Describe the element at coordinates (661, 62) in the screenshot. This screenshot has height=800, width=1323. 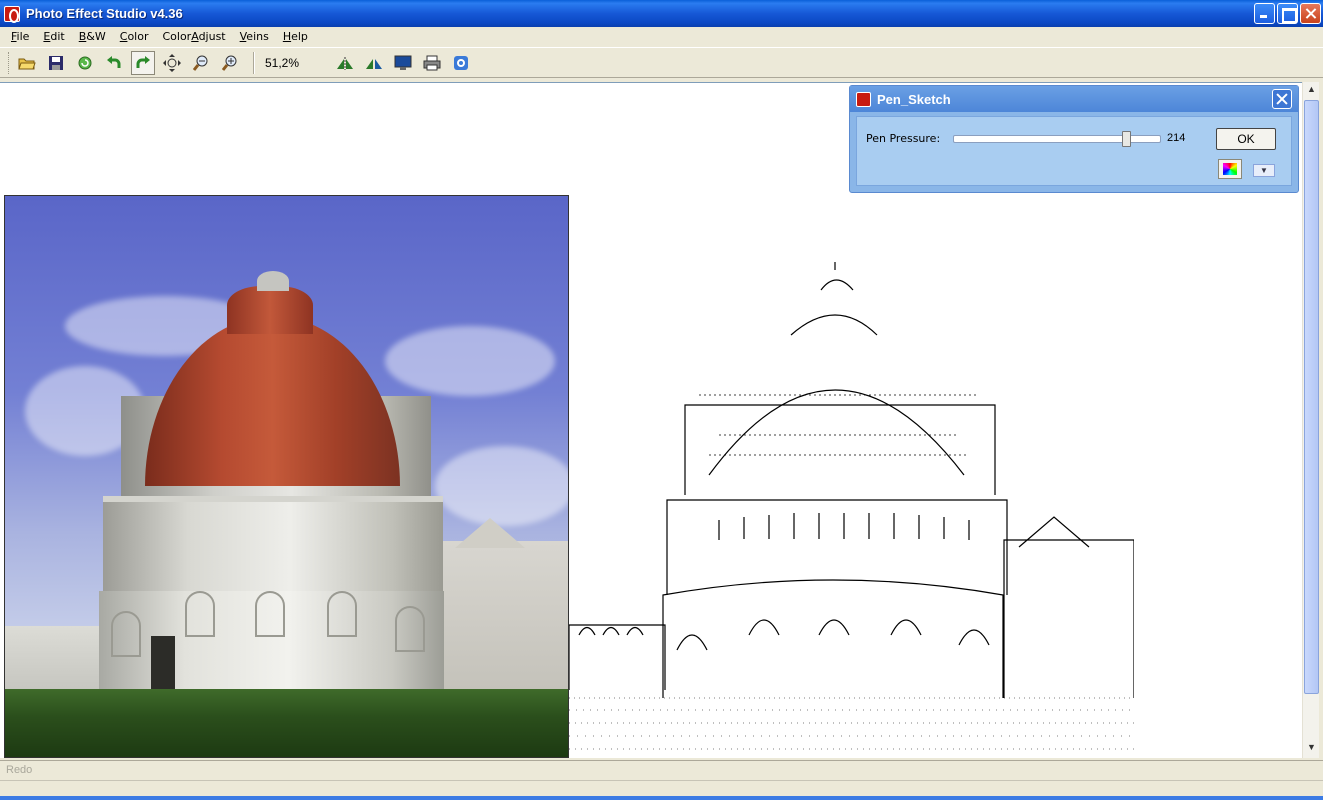
I see `toolbar: 51,2%` at that location.